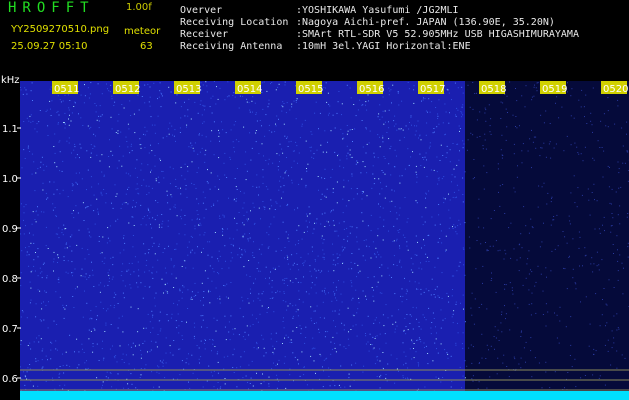  Describe the element at coordinates (432, 89) in the screenshot. I see `time-label: 0517` at that location.